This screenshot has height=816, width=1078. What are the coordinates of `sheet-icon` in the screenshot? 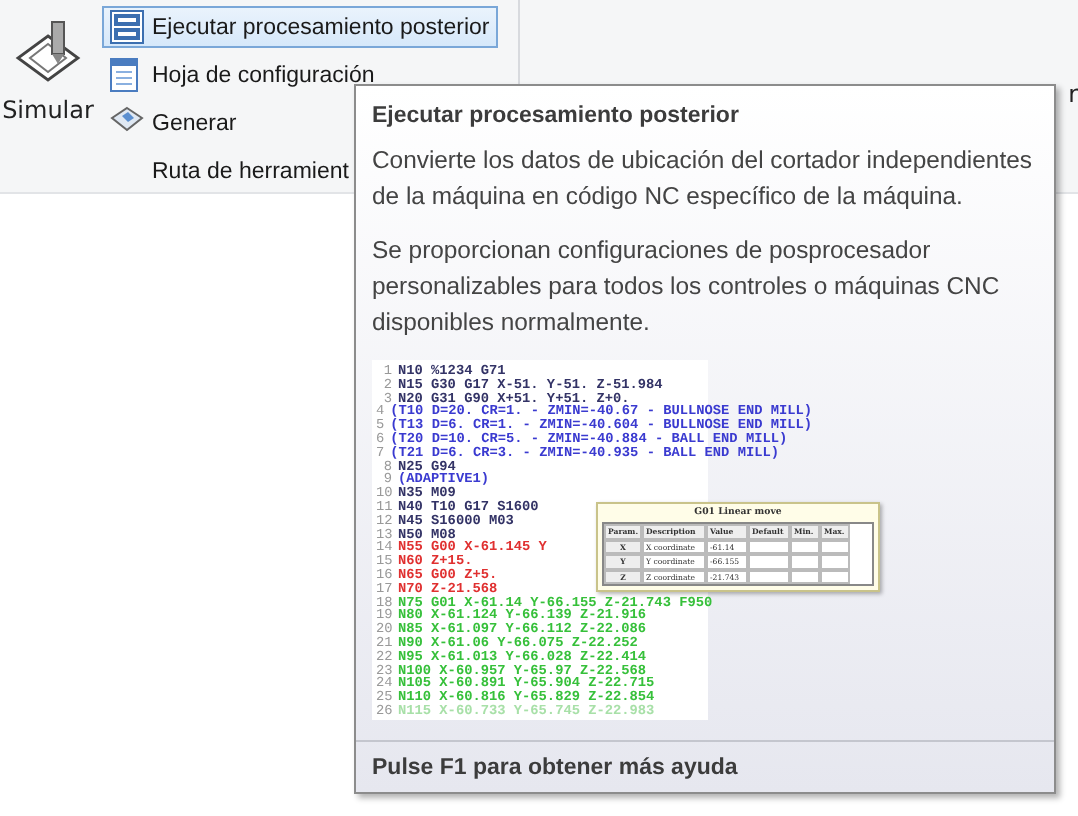 It's located at (124, 75).